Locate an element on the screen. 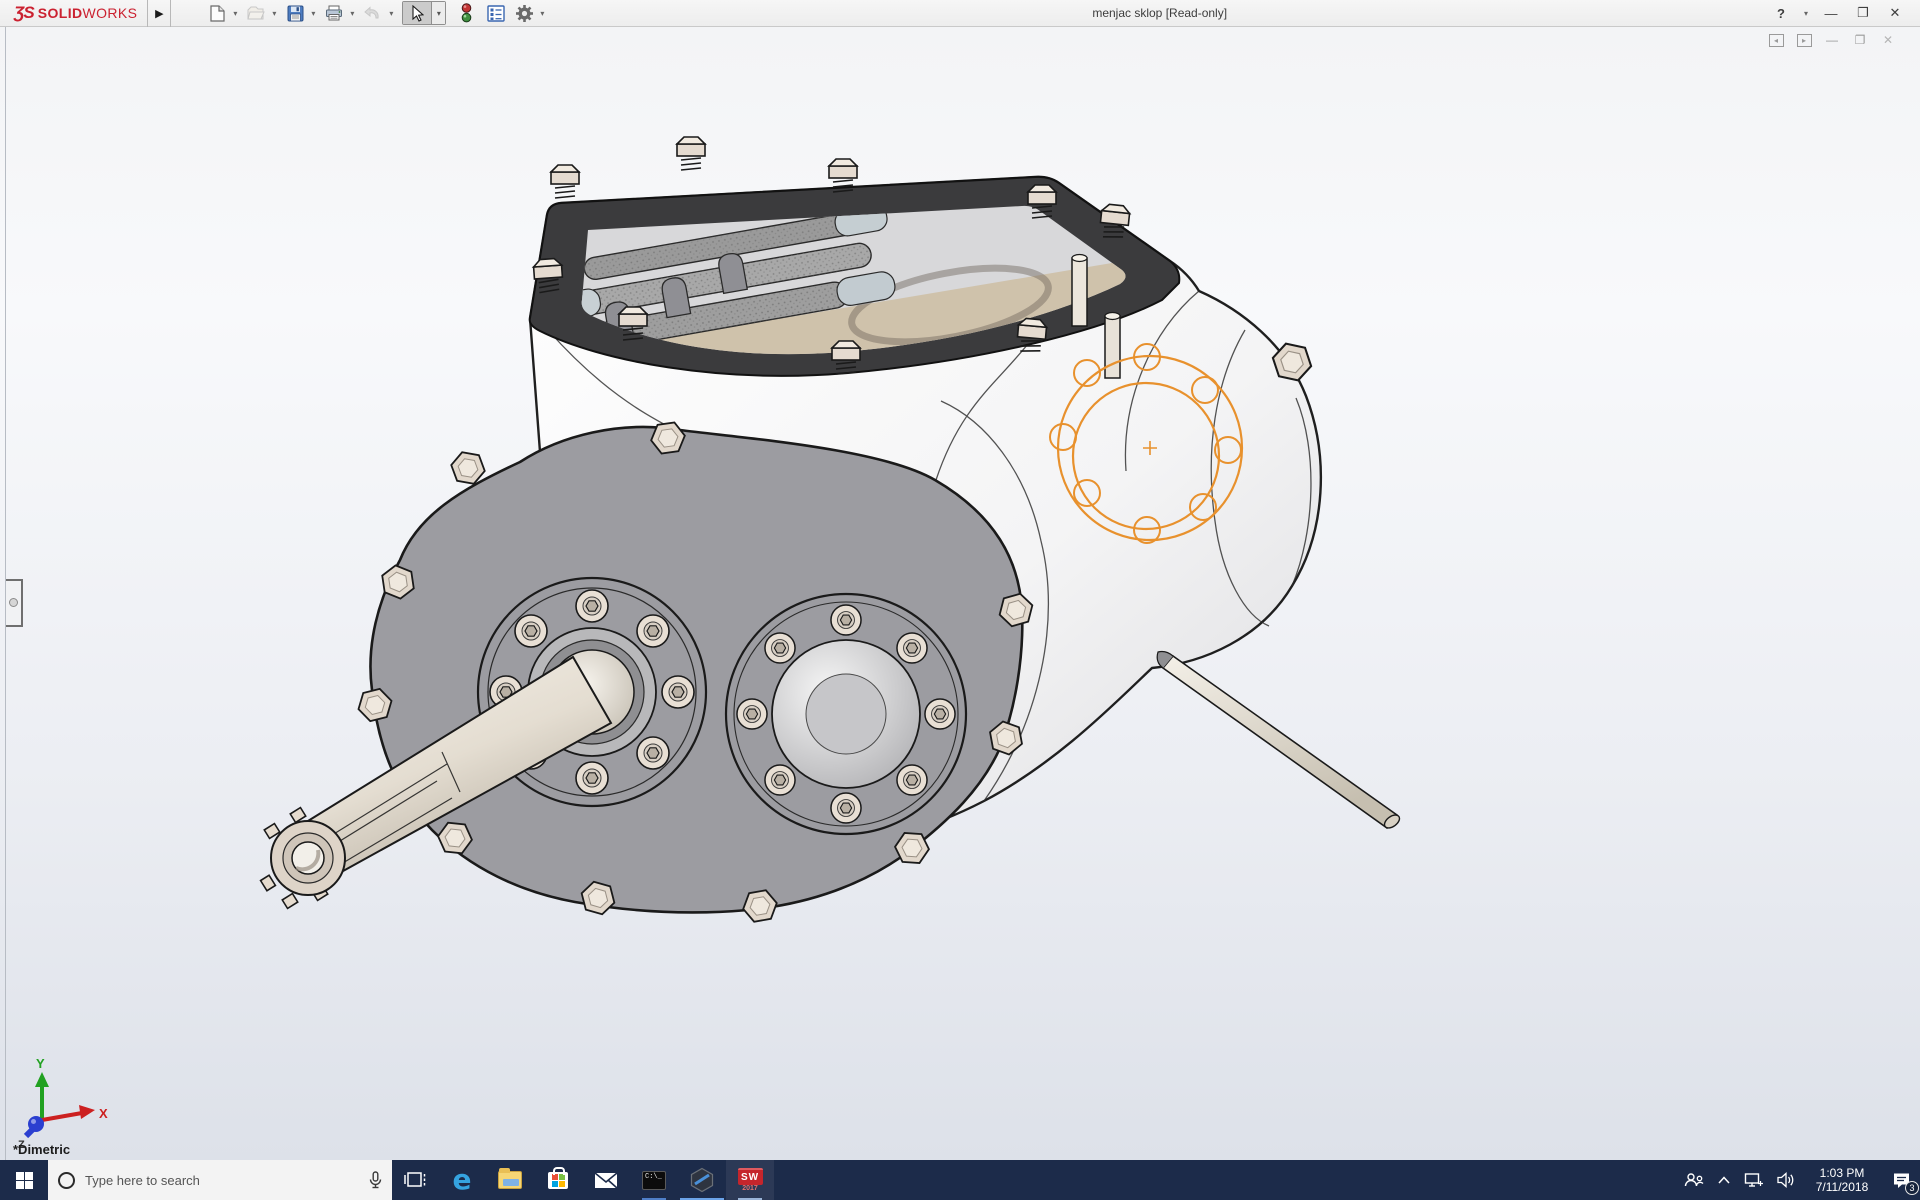 The height and width of the screenshot is (1200, 1920). search-input is located at coordinates (222, 1180).